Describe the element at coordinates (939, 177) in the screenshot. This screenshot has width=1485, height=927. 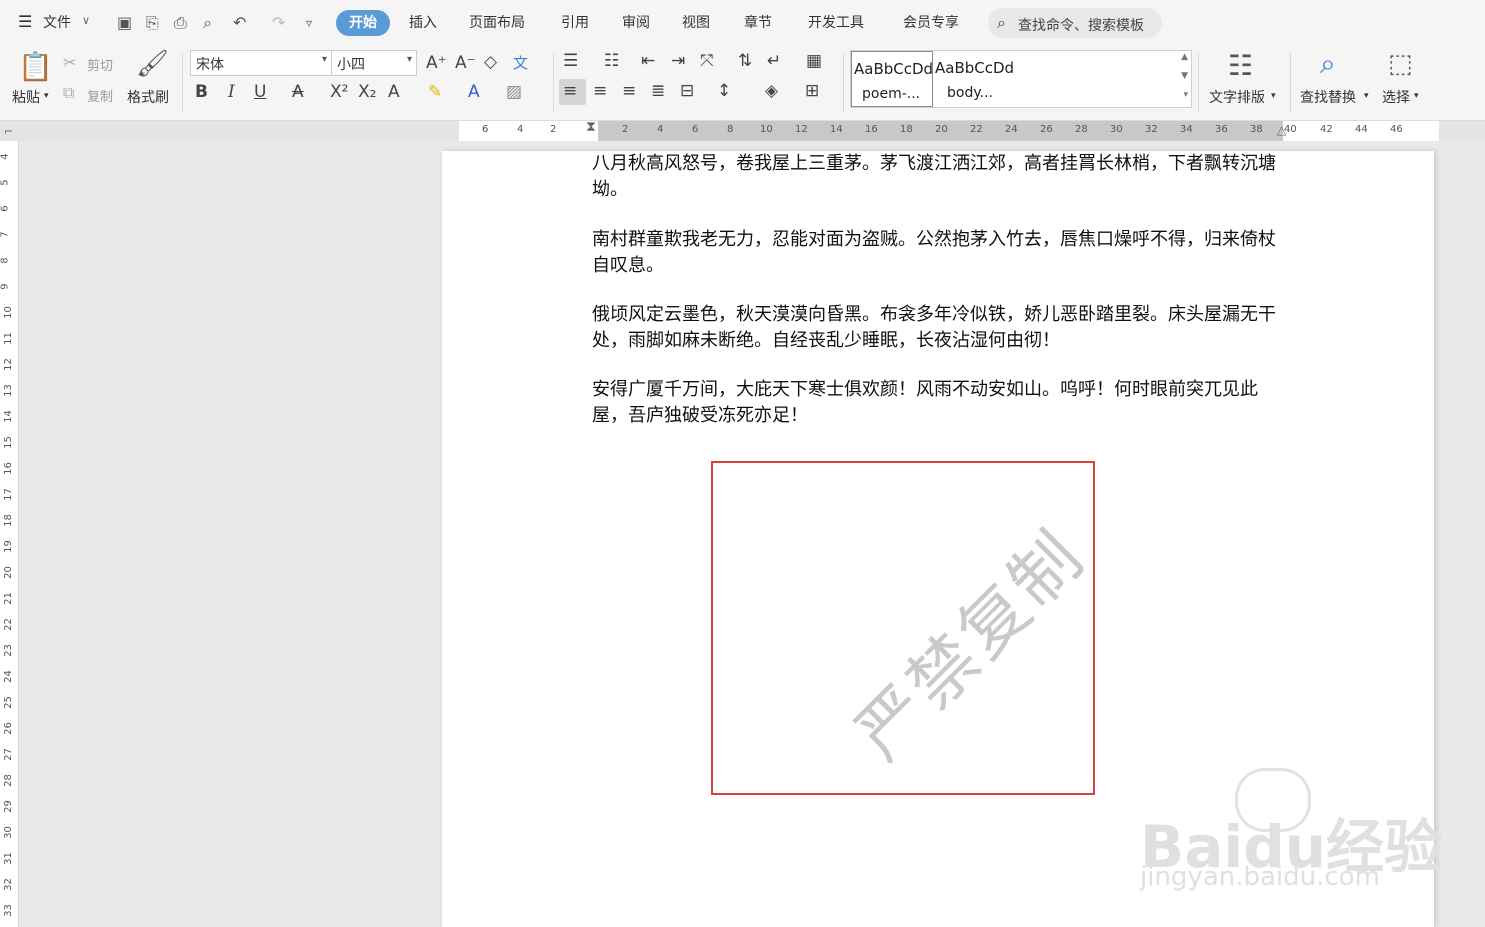
I see `poem-paragraph: 八月秋高风怒号，卷我屋上三重茅。茅飞渡江洒江郊，高者挂罥长林梢，下者飘转沉塘坳。` at that location.